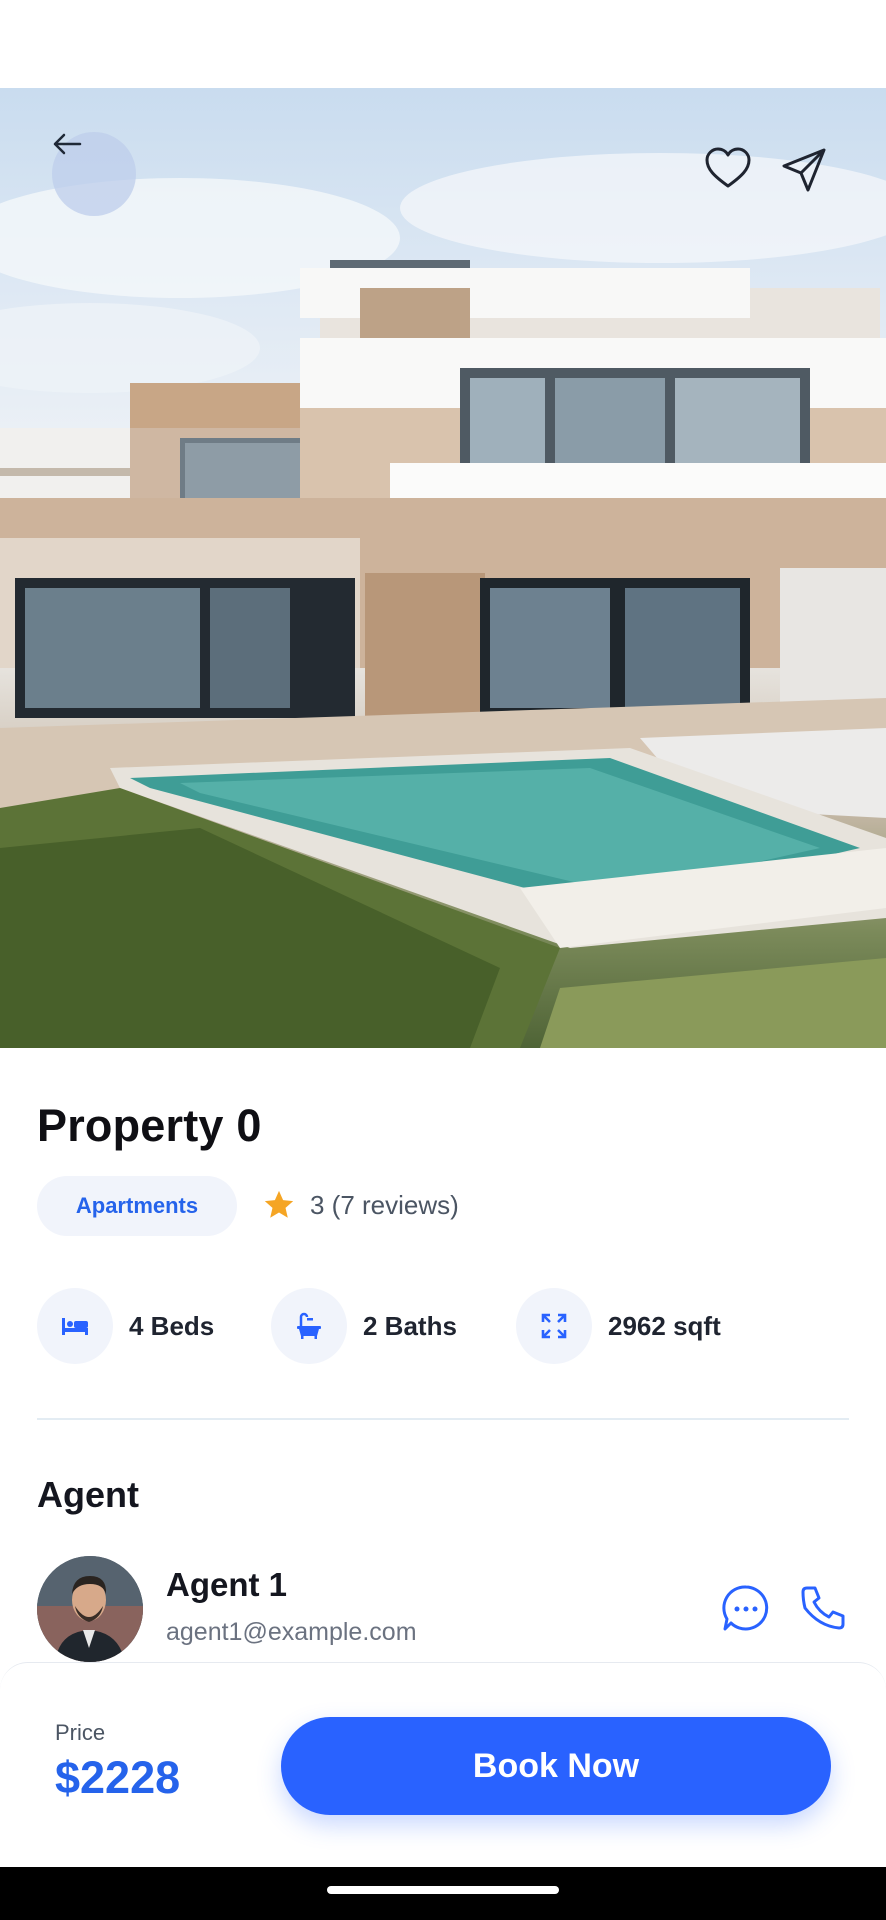 The height and width of the screenshot is (1920, 886). What do you see at coordinates (384, 1204) in the screenshot?
I see `rating-text: 3 (7 reviews)` at bounding box center [384, 1204].